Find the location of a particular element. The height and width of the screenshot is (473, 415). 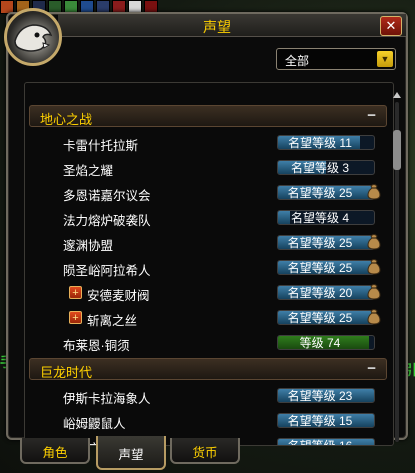

title-bar: 声望 ✕ is located at coordinates (232, 25).